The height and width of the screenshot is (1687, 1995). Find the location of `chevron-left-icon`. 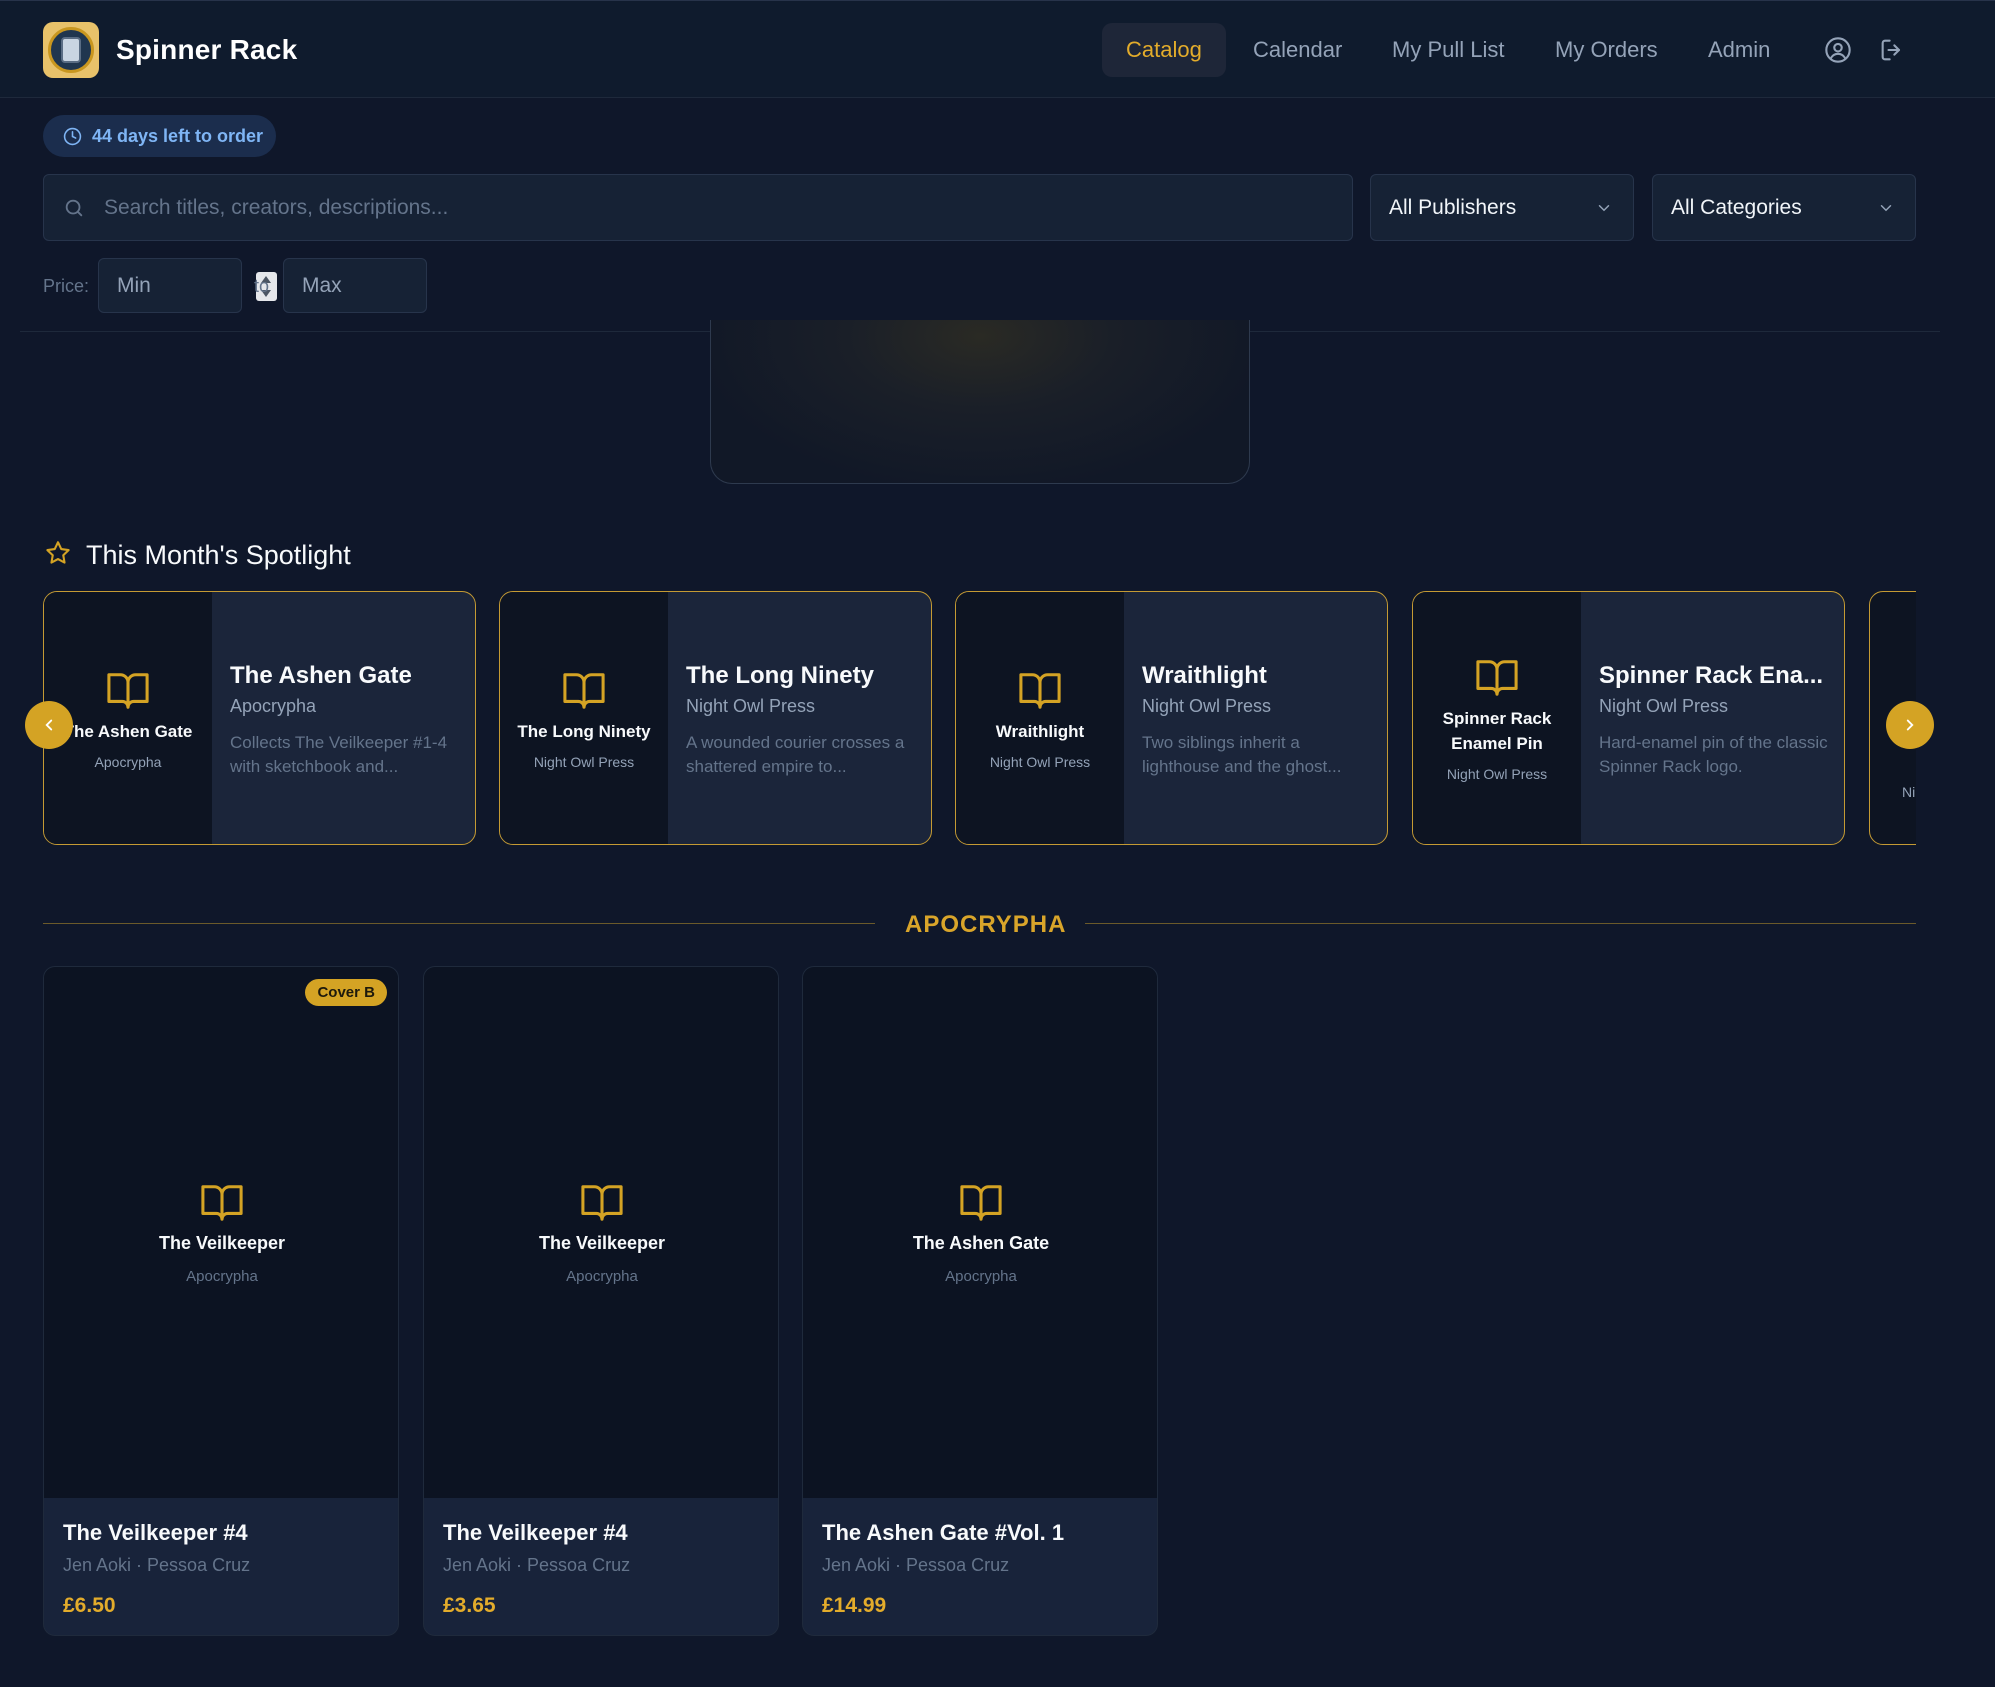

chevron-left-icon is located at coordinates (49, 725).